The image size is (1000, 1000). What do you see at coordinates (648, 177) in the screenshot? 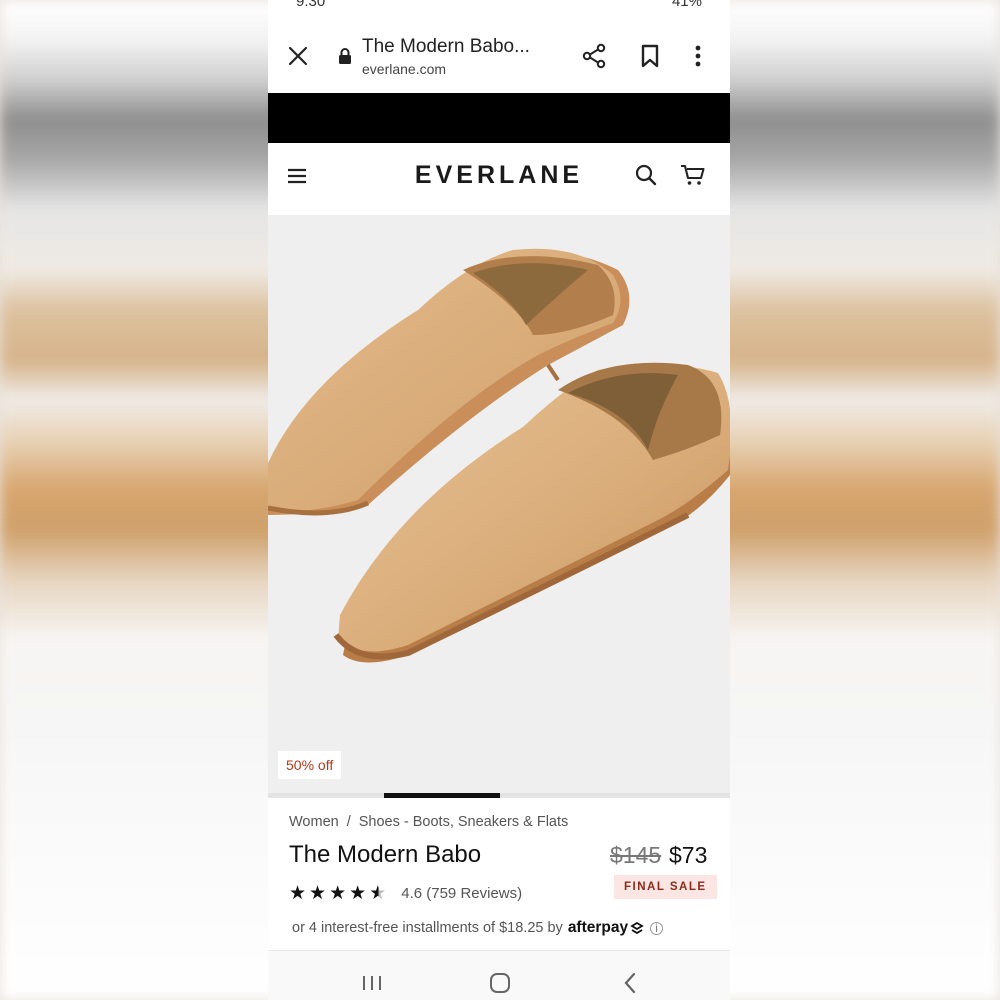
I see `search-icon` at bounding box center [648, 177].